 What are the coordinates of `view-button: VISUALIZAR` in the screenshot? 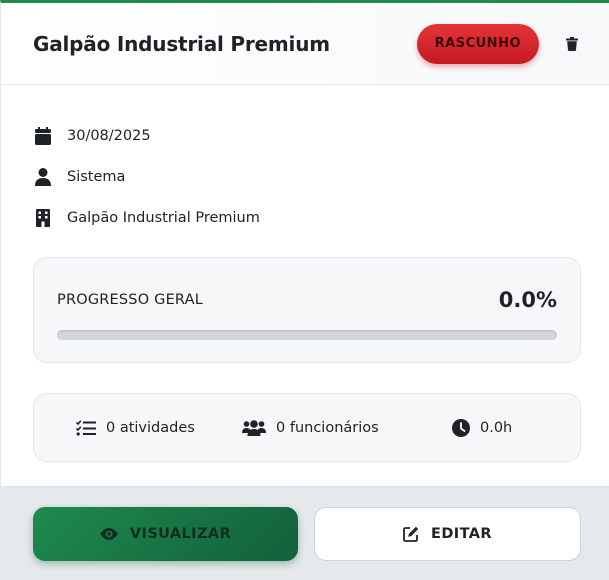 It's located at (165, 533).